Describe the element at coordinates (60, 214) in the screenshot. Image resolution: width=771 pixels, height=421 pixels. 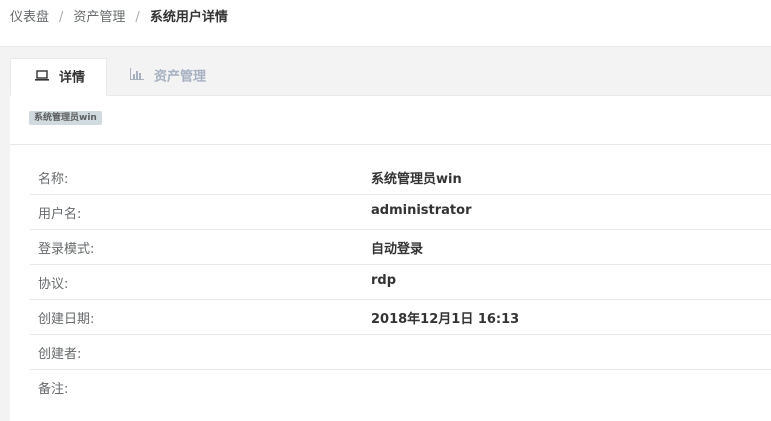
I see `detail-label: 用户名:` at that location.